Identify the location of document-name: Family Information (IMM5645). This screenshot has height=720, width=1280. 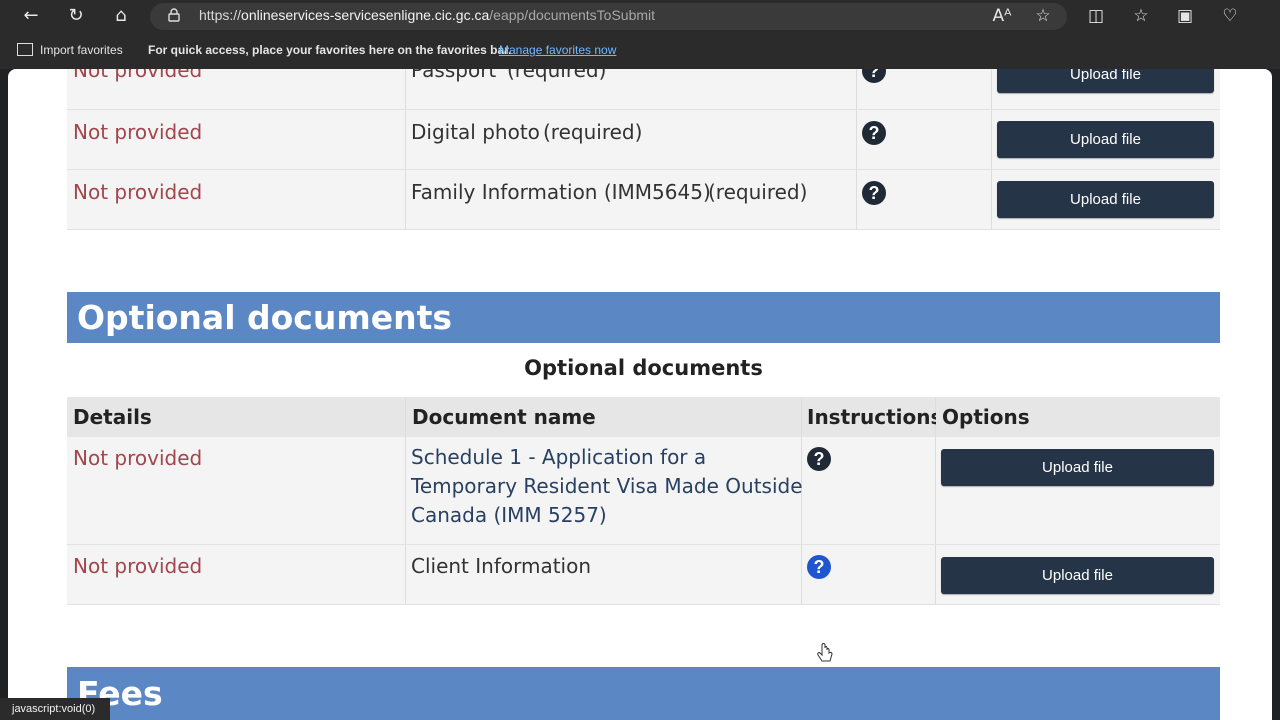
(561, 192).